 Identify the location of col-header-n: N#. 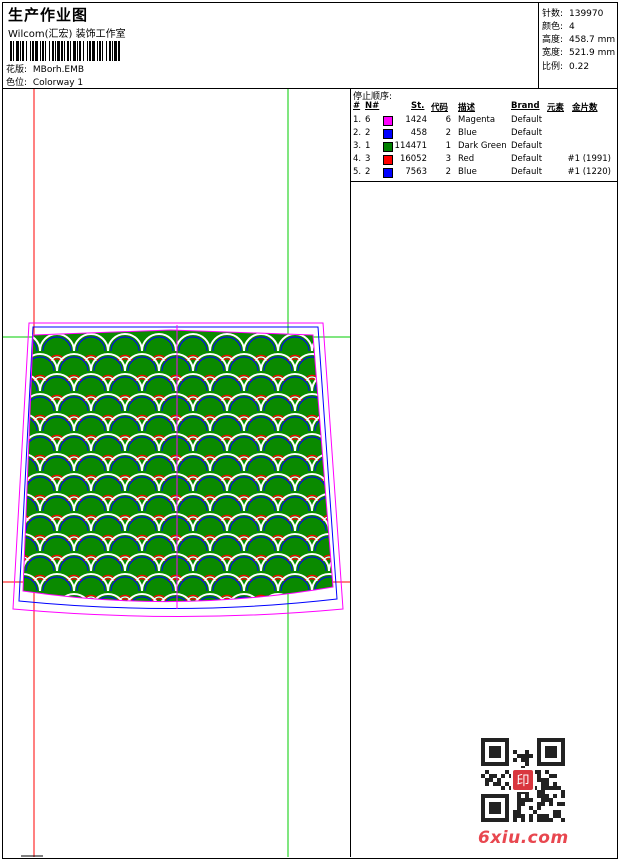
(372, 106).